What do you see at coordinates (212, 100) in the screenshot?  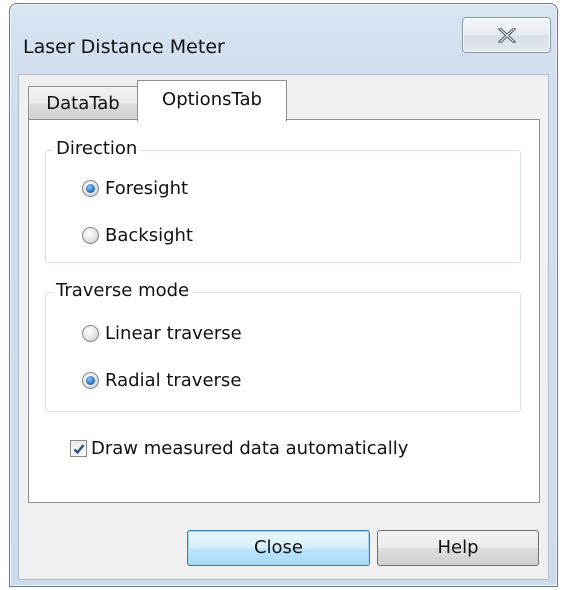 I see `tab-optionstab: OptionsTab` at bounding box center [212, 100].